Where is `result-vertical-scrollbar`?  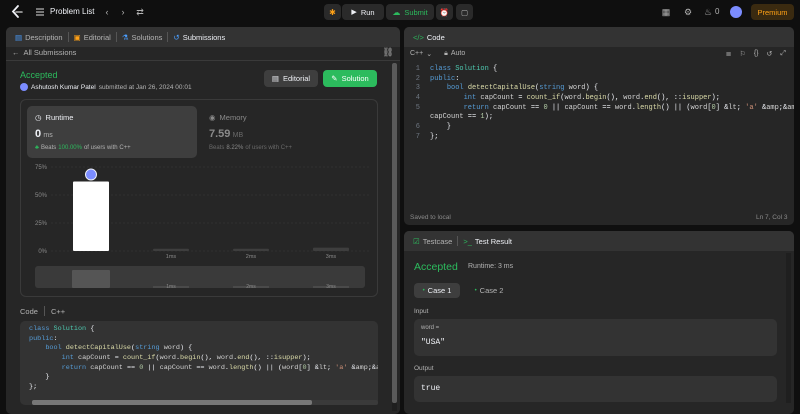 result-vertical-scrollbar is located at coordinates (788, 328).